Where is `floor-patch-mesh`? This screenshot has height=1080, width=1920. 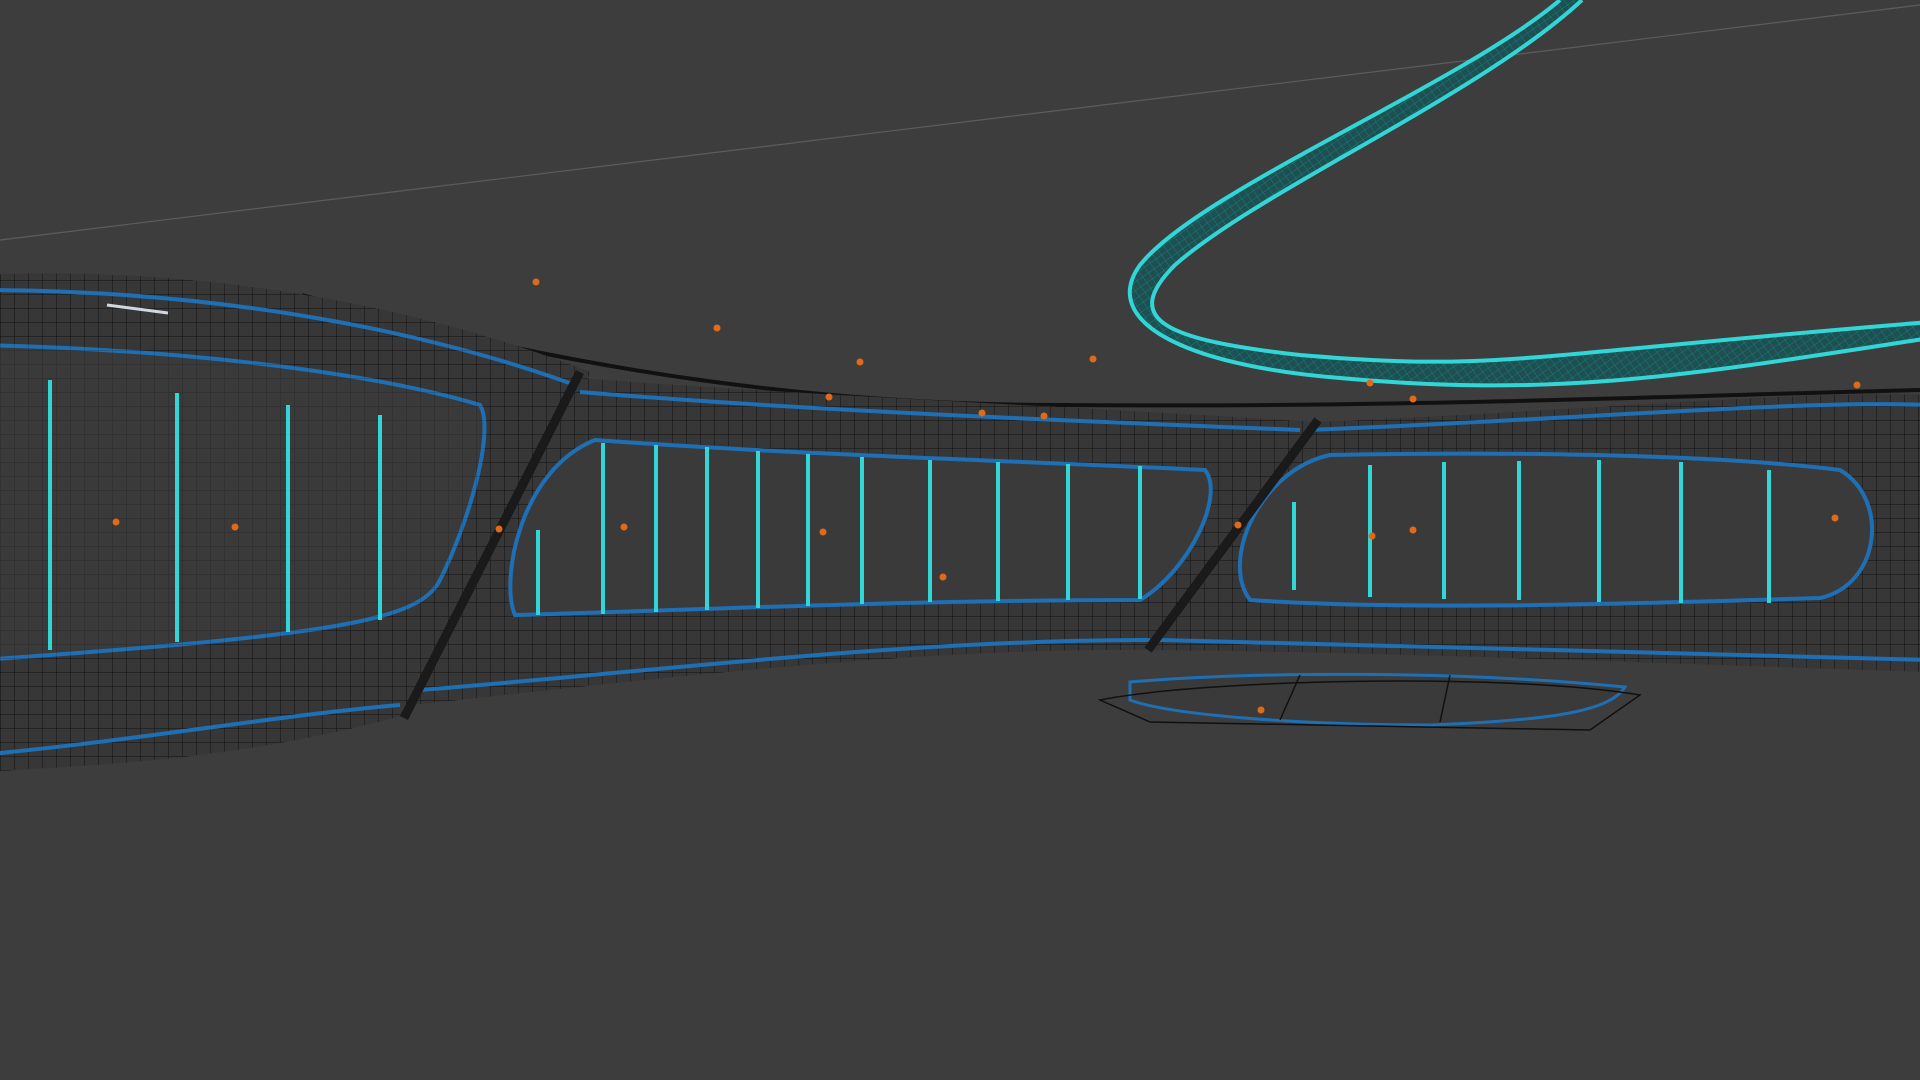 floor-patch-mesh is located at coordinates (1369, 701).